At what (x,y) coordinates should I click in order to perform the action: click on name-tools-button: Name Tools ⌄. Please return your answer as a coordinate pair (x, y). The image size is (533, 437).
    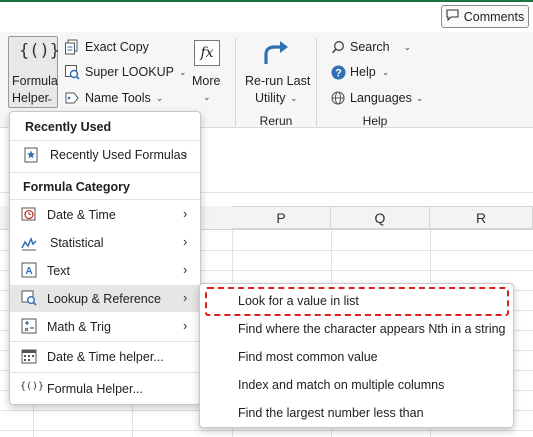
    Looking at the image, I should click on (113, 98).